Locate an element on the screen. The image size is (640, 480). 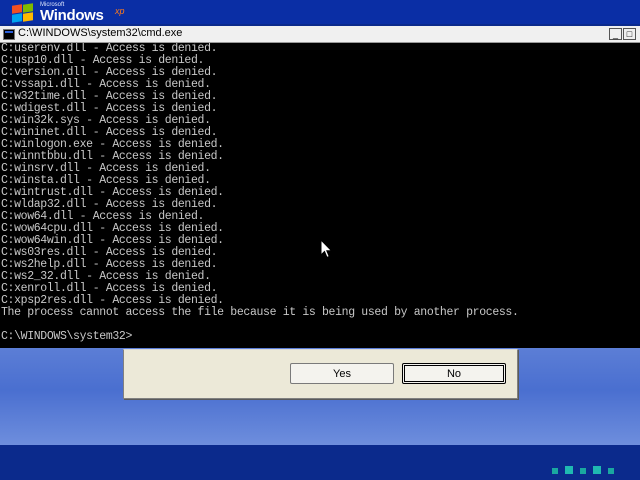
logo-xp-text: xp is located at coordinates (120, 11).